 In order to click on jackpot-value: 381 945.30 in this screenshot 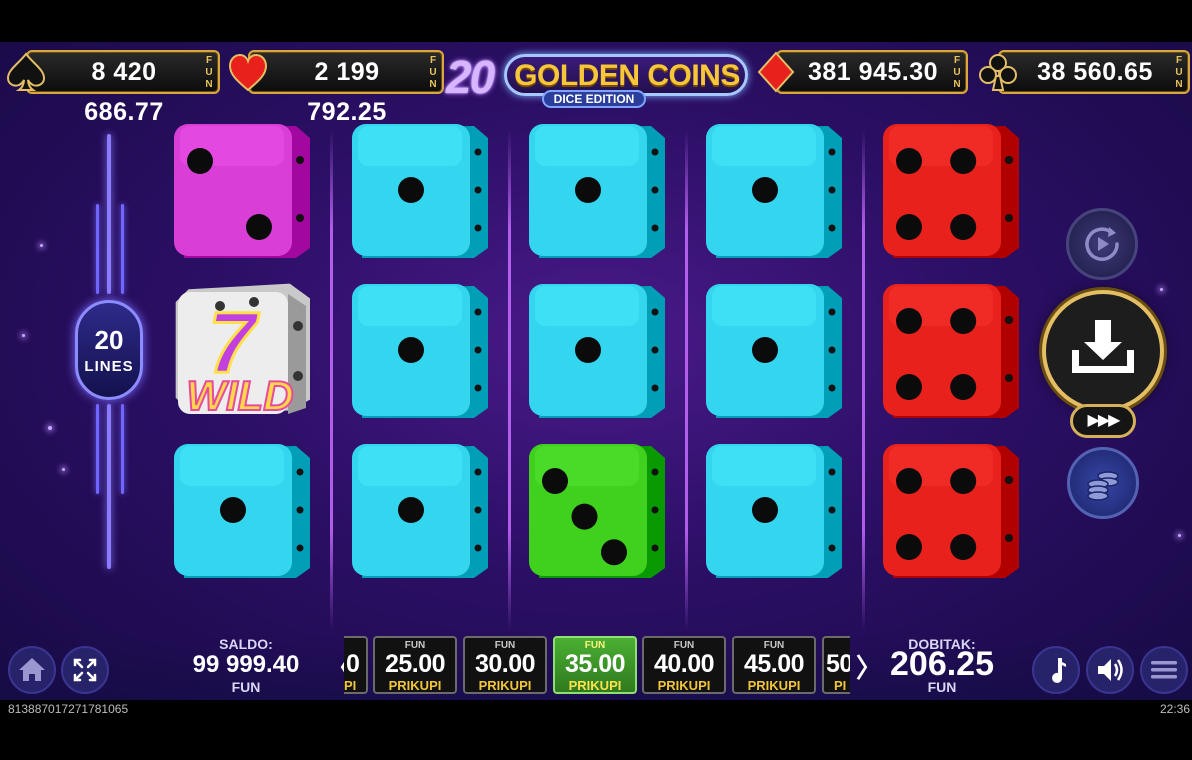, I will do `click(873, 72)`.